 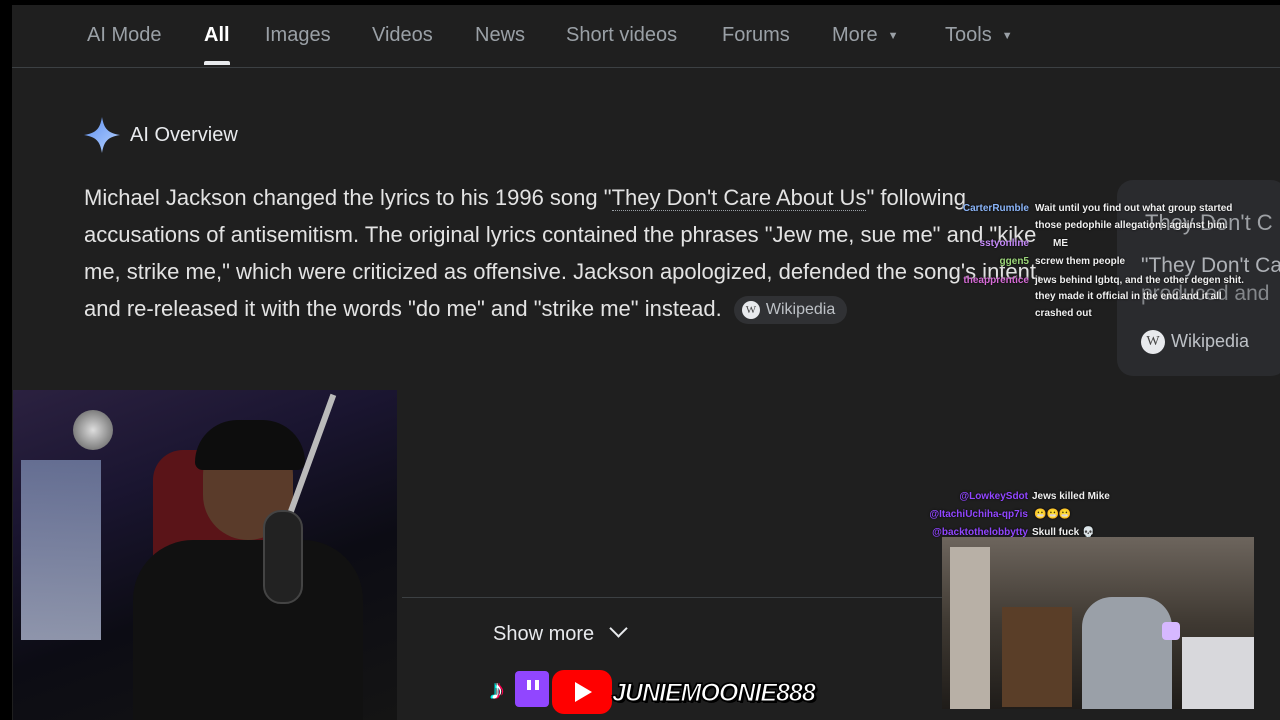 What do you see at coordinates (968, 35) in the screenshot?
I see `tab-tools-label: Tools` at bounding box center [968, 35].